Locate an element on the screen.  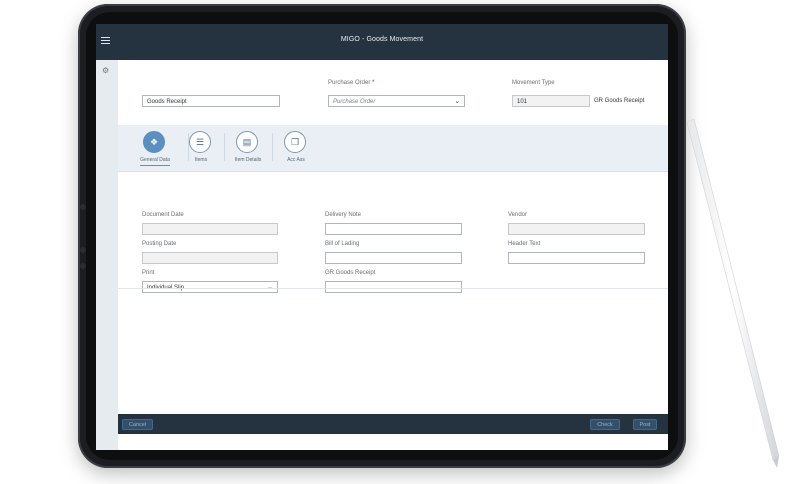
purchase-order-input: Purchase Order ⌄ is located at coordinates (396, 101).